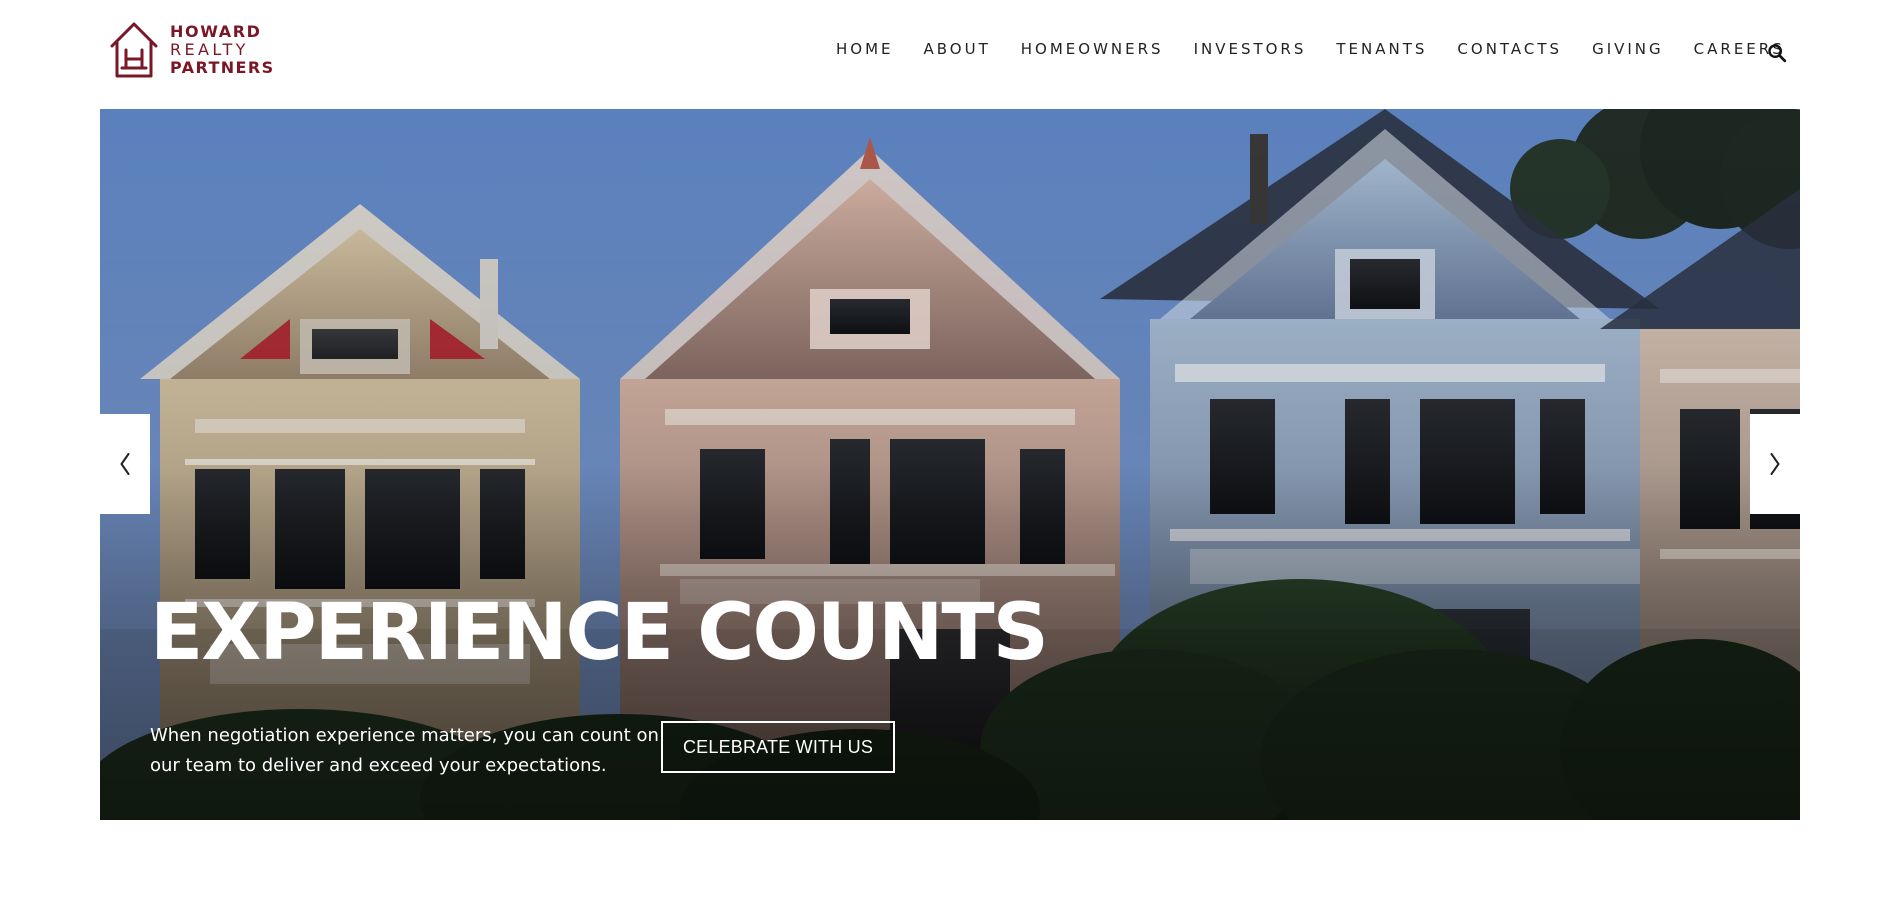 The width and height of the screenshot is (1892, 913). What do you see at coordinates (209, 49) in the screenshot?
I see `logo-line-2: REALTY` at bounding box center [209, 49].